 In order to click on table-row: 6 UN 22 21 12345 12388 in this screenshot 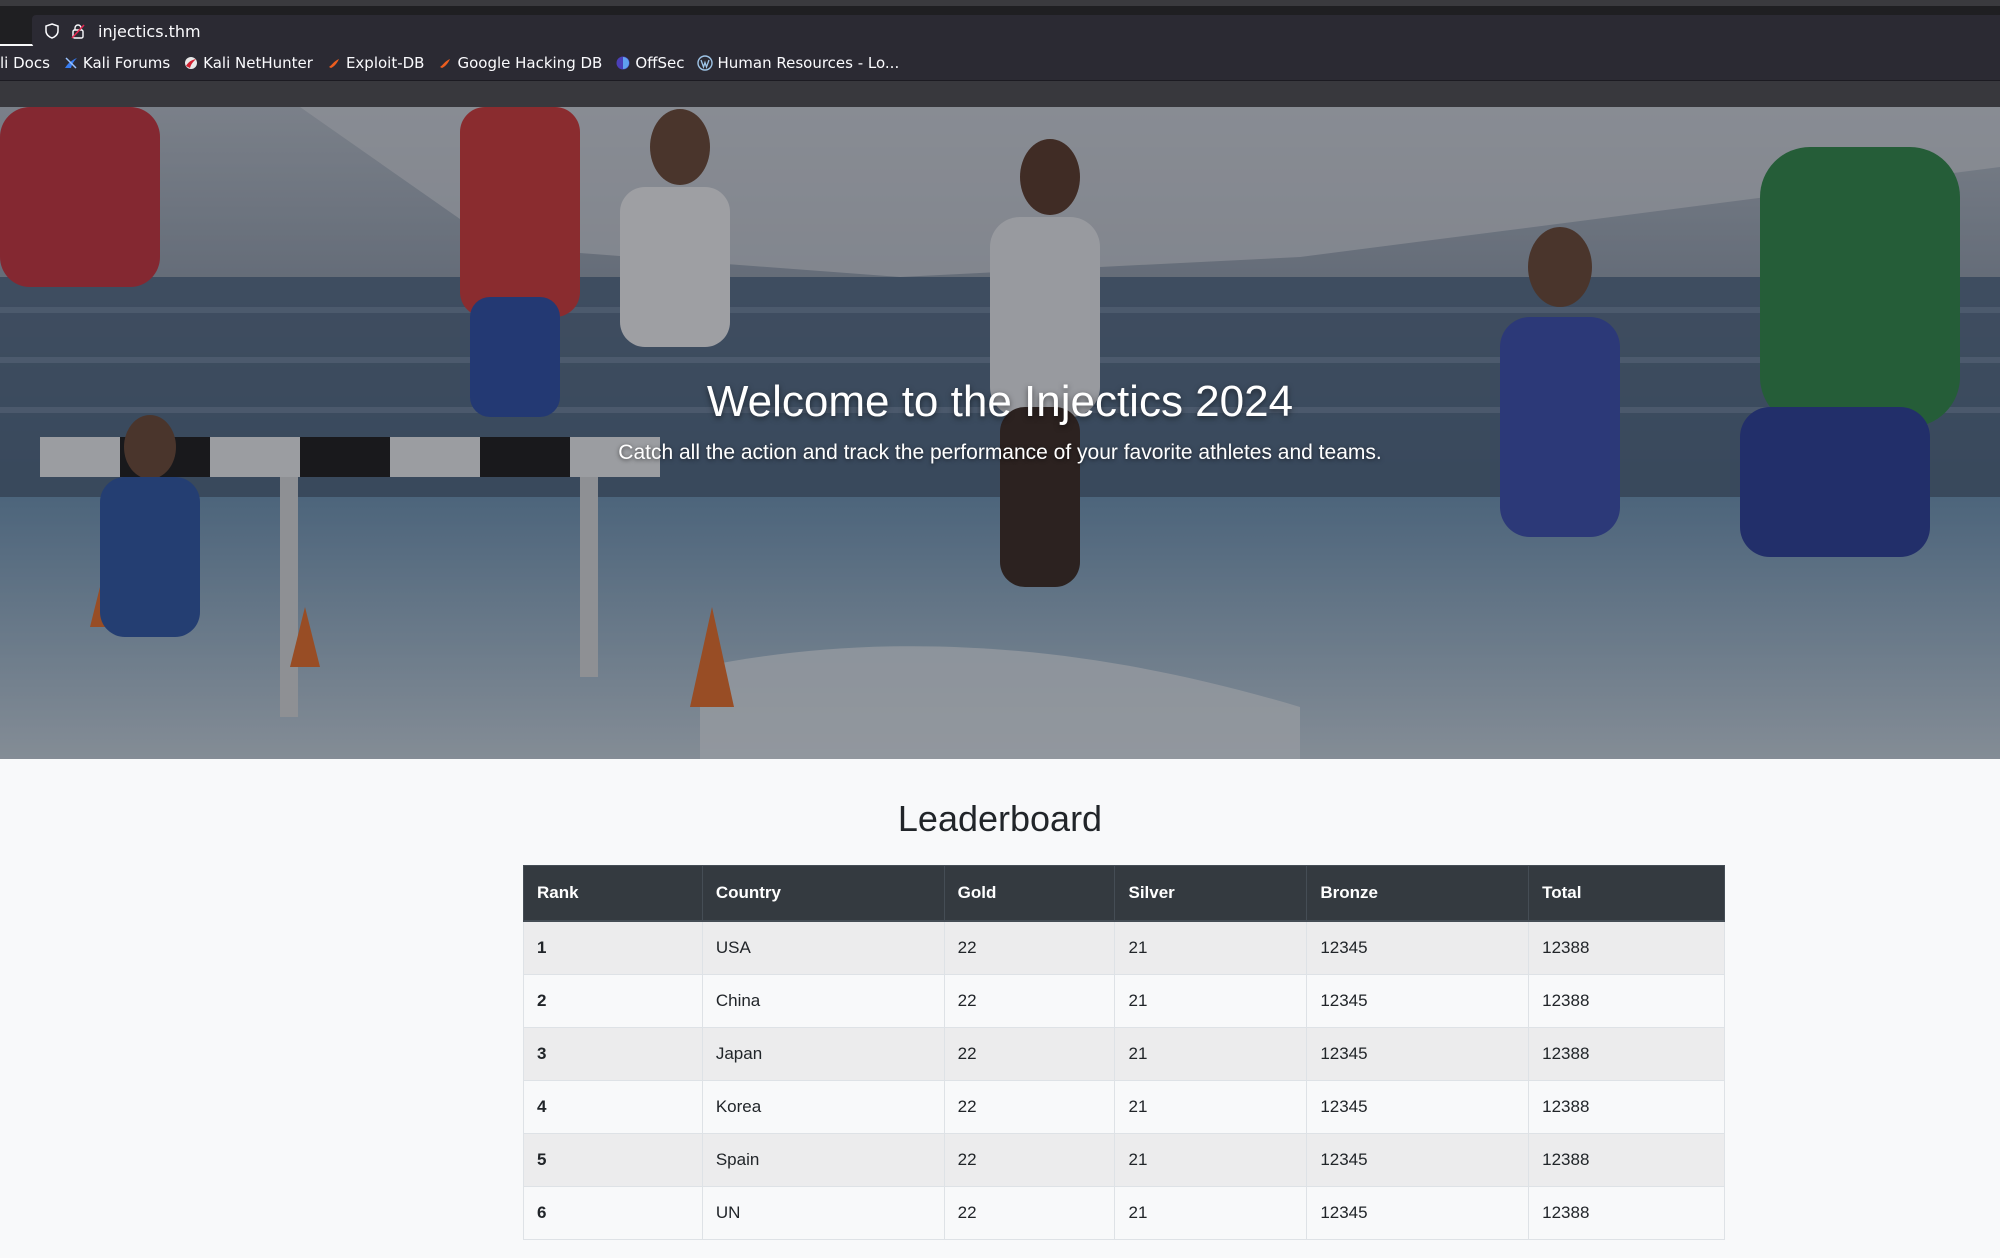, I will do `click(1124, 1213)`.